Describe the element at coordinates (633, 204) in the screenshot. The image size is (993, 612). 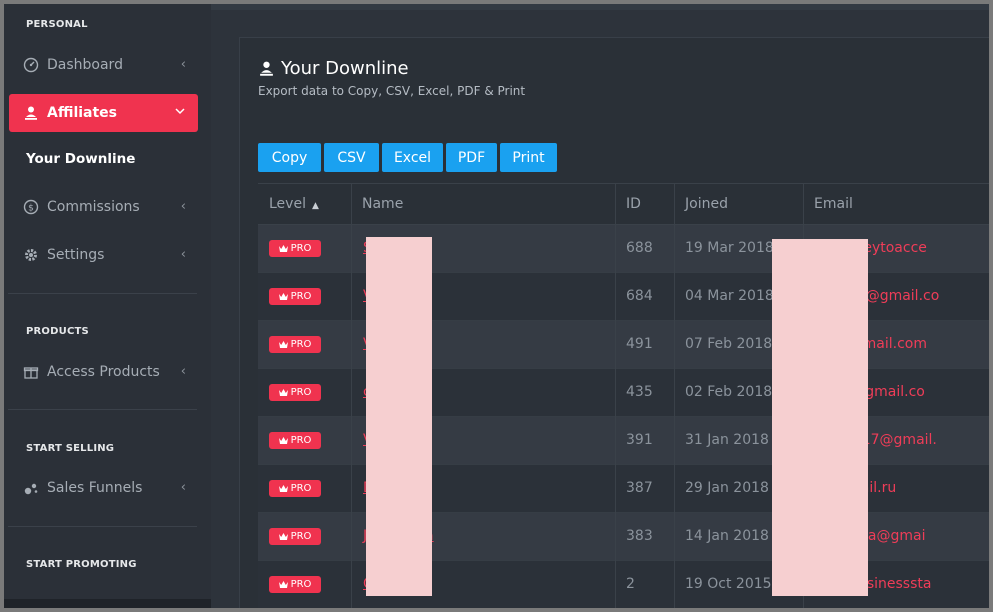
I see `column-header-id: ID` at that location.